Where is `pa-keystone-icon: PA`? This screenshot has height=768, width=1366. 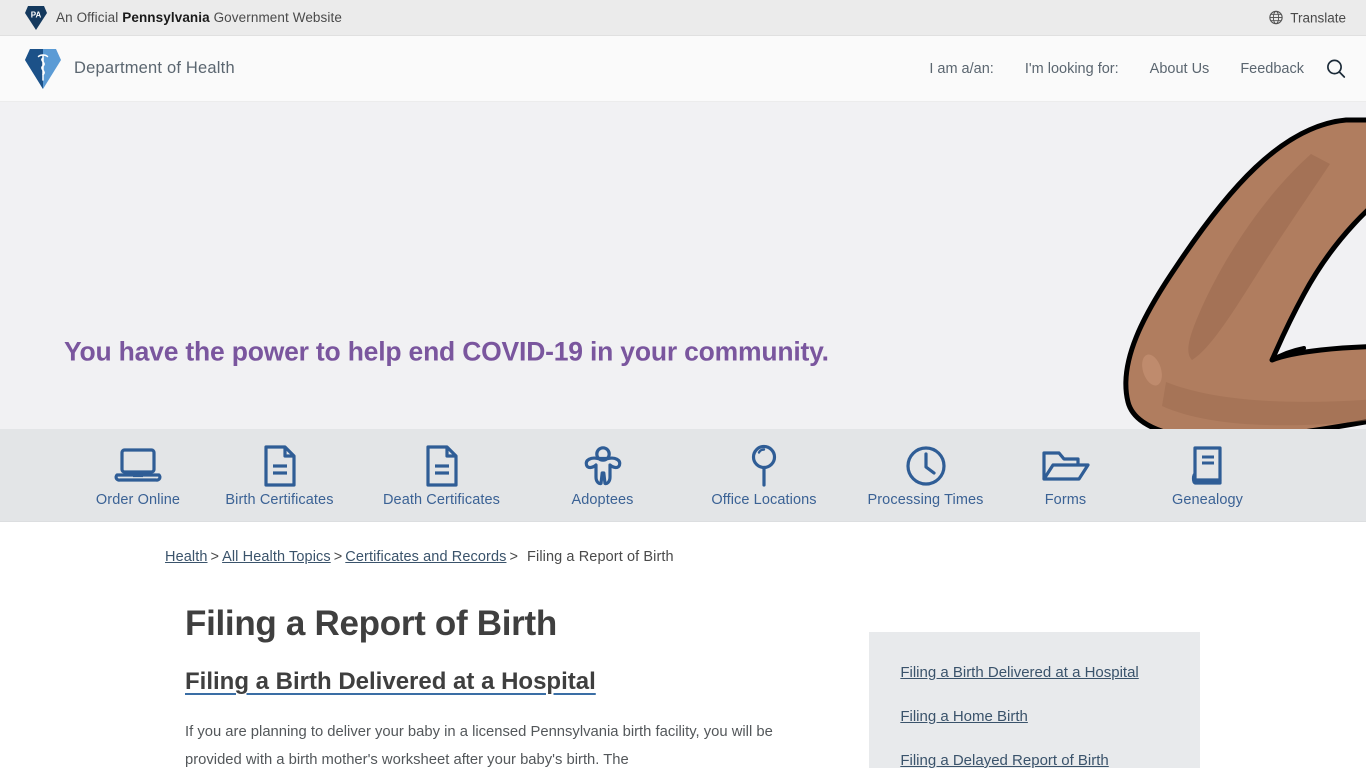 pa-keystone-icon: PA is located at coordinates (36, 17).